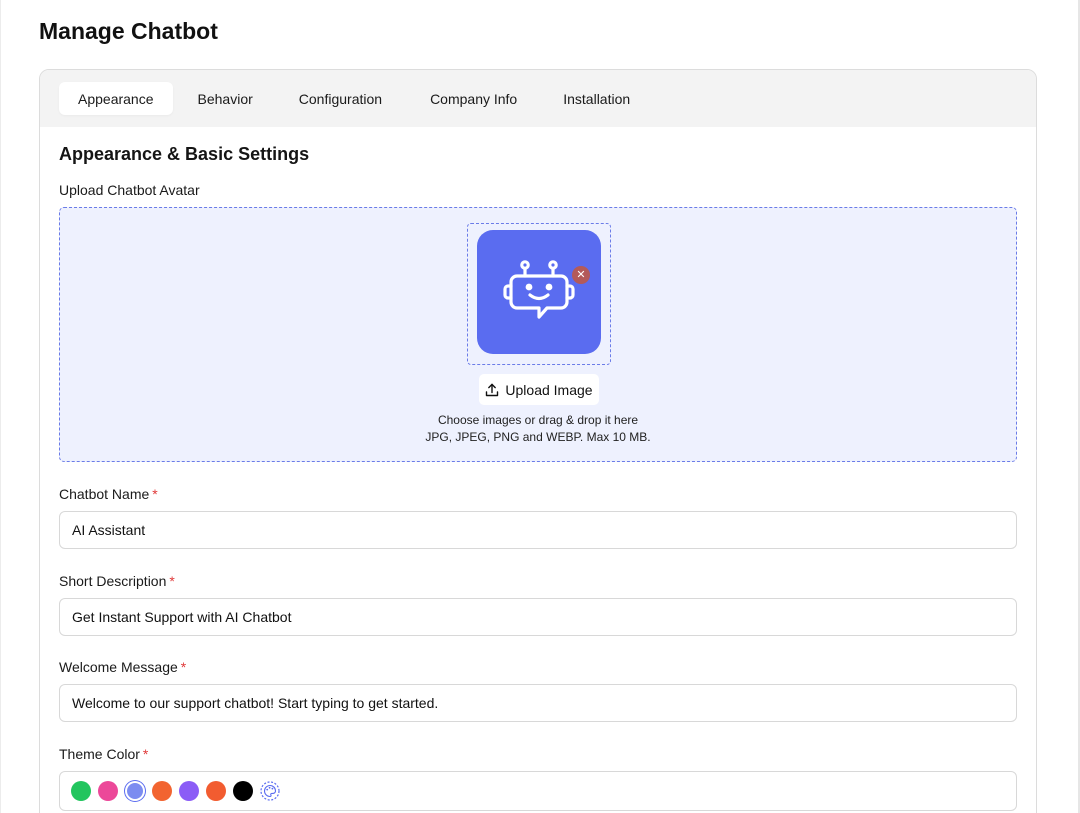 Image resolution: width=1080 pixels, height=813 pixels. I want to click on custom-color-button, so click(270, 791).